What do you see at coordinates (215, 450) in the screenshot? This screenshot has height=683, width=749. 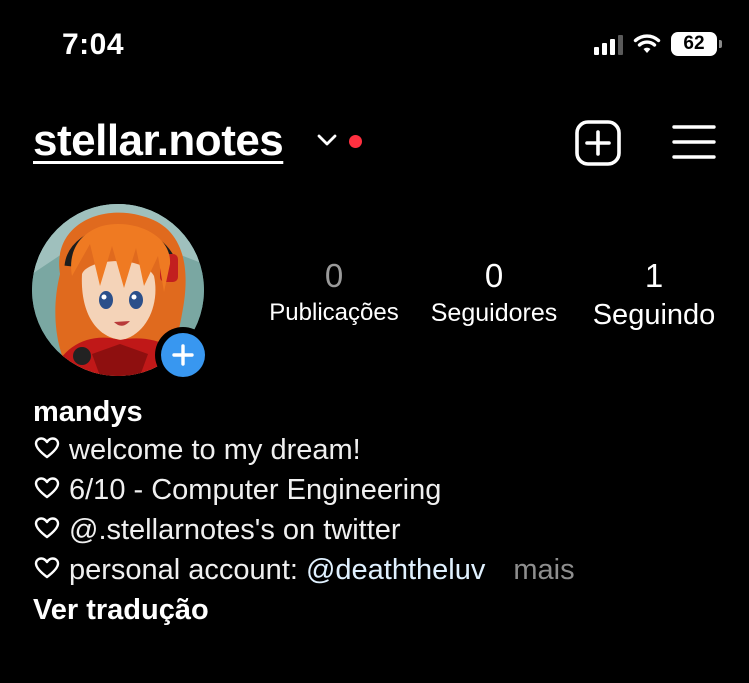 I see `bio-line-text: welcome to my dream!` at bounding box center [215, 450].